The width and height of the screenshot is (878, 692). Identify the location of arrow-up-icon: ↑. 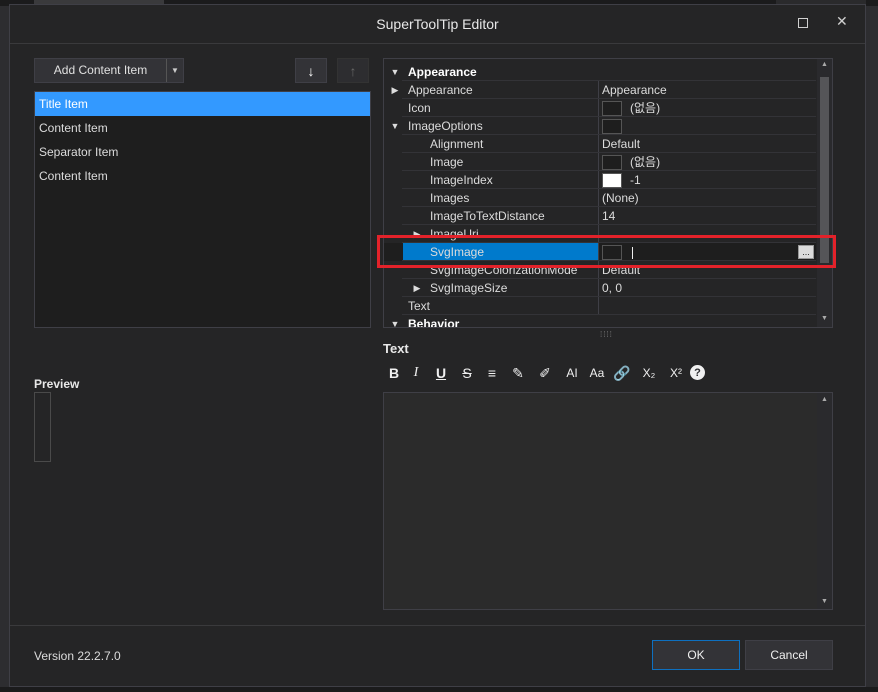
(353, 70).